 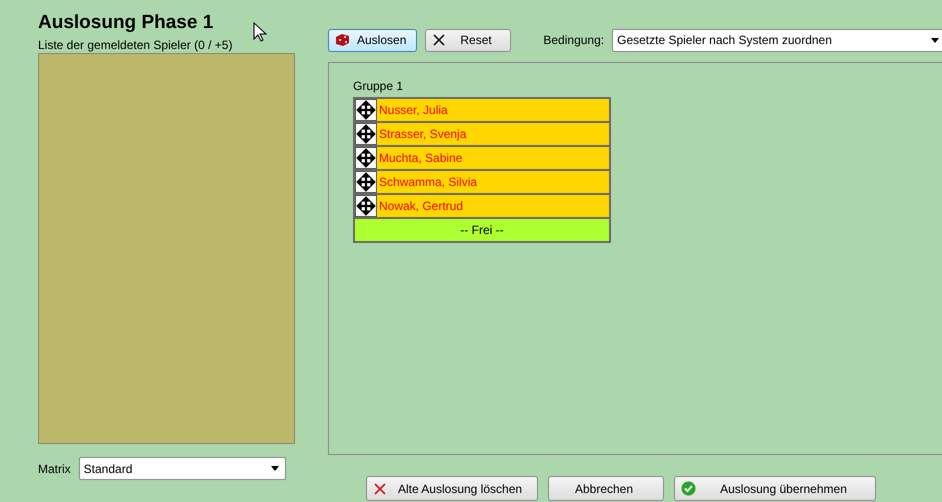 What do you see at coordinates (777, 40) in the screenshot?
I see `condition-dropdown: Gesetzte Spieler nach System zuordnen` at bounding box center [777, 40].